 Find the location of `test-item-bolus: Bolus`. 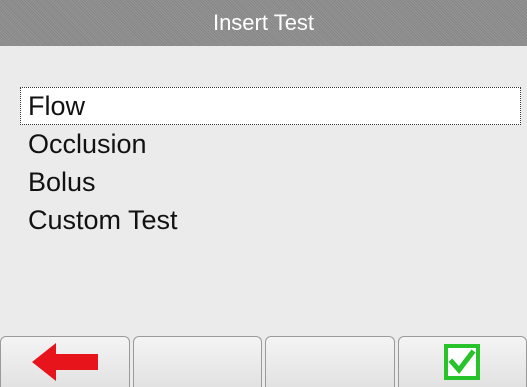

test-item-bolus: Bolus is located at coordinates (270, 182).